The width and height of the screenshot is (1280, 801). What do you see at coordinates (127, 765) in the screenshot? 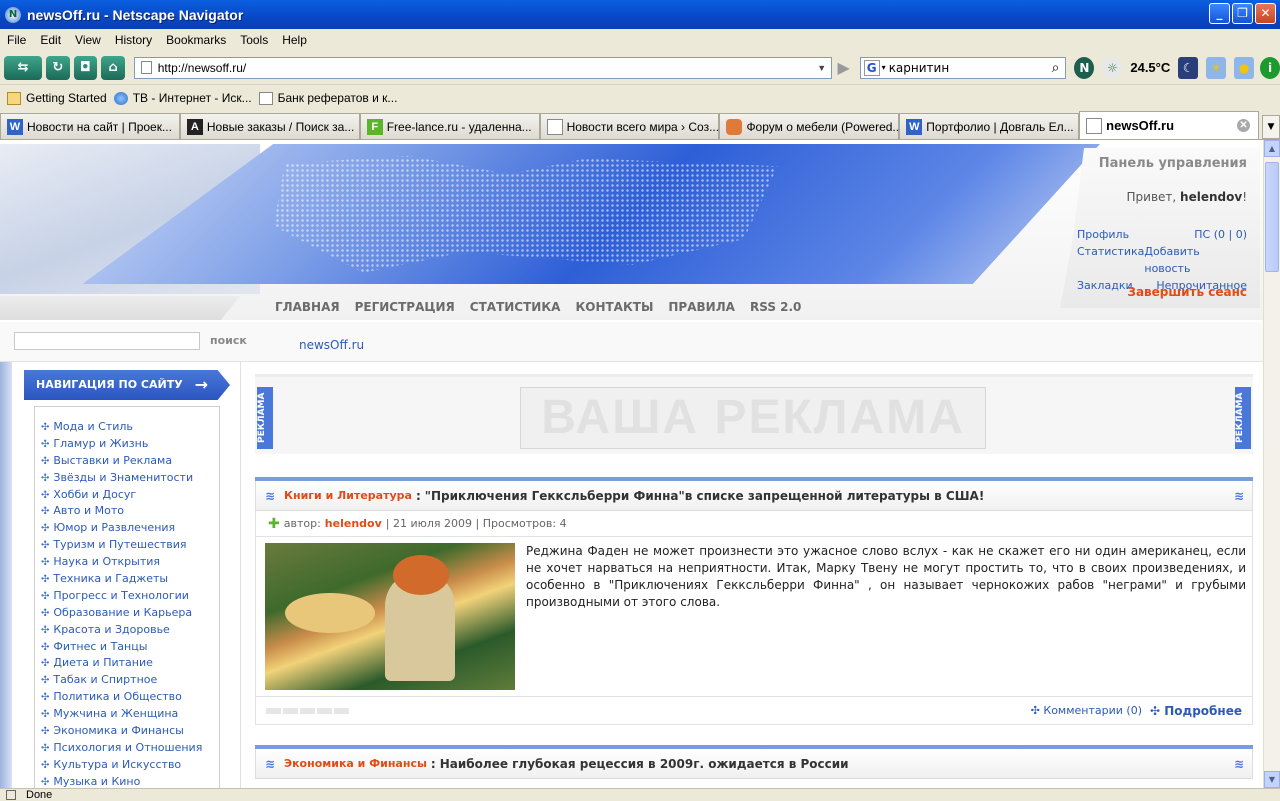
I see `sidebar-item: ✣ Культура и Искусство` at bounding box center [127, 765].